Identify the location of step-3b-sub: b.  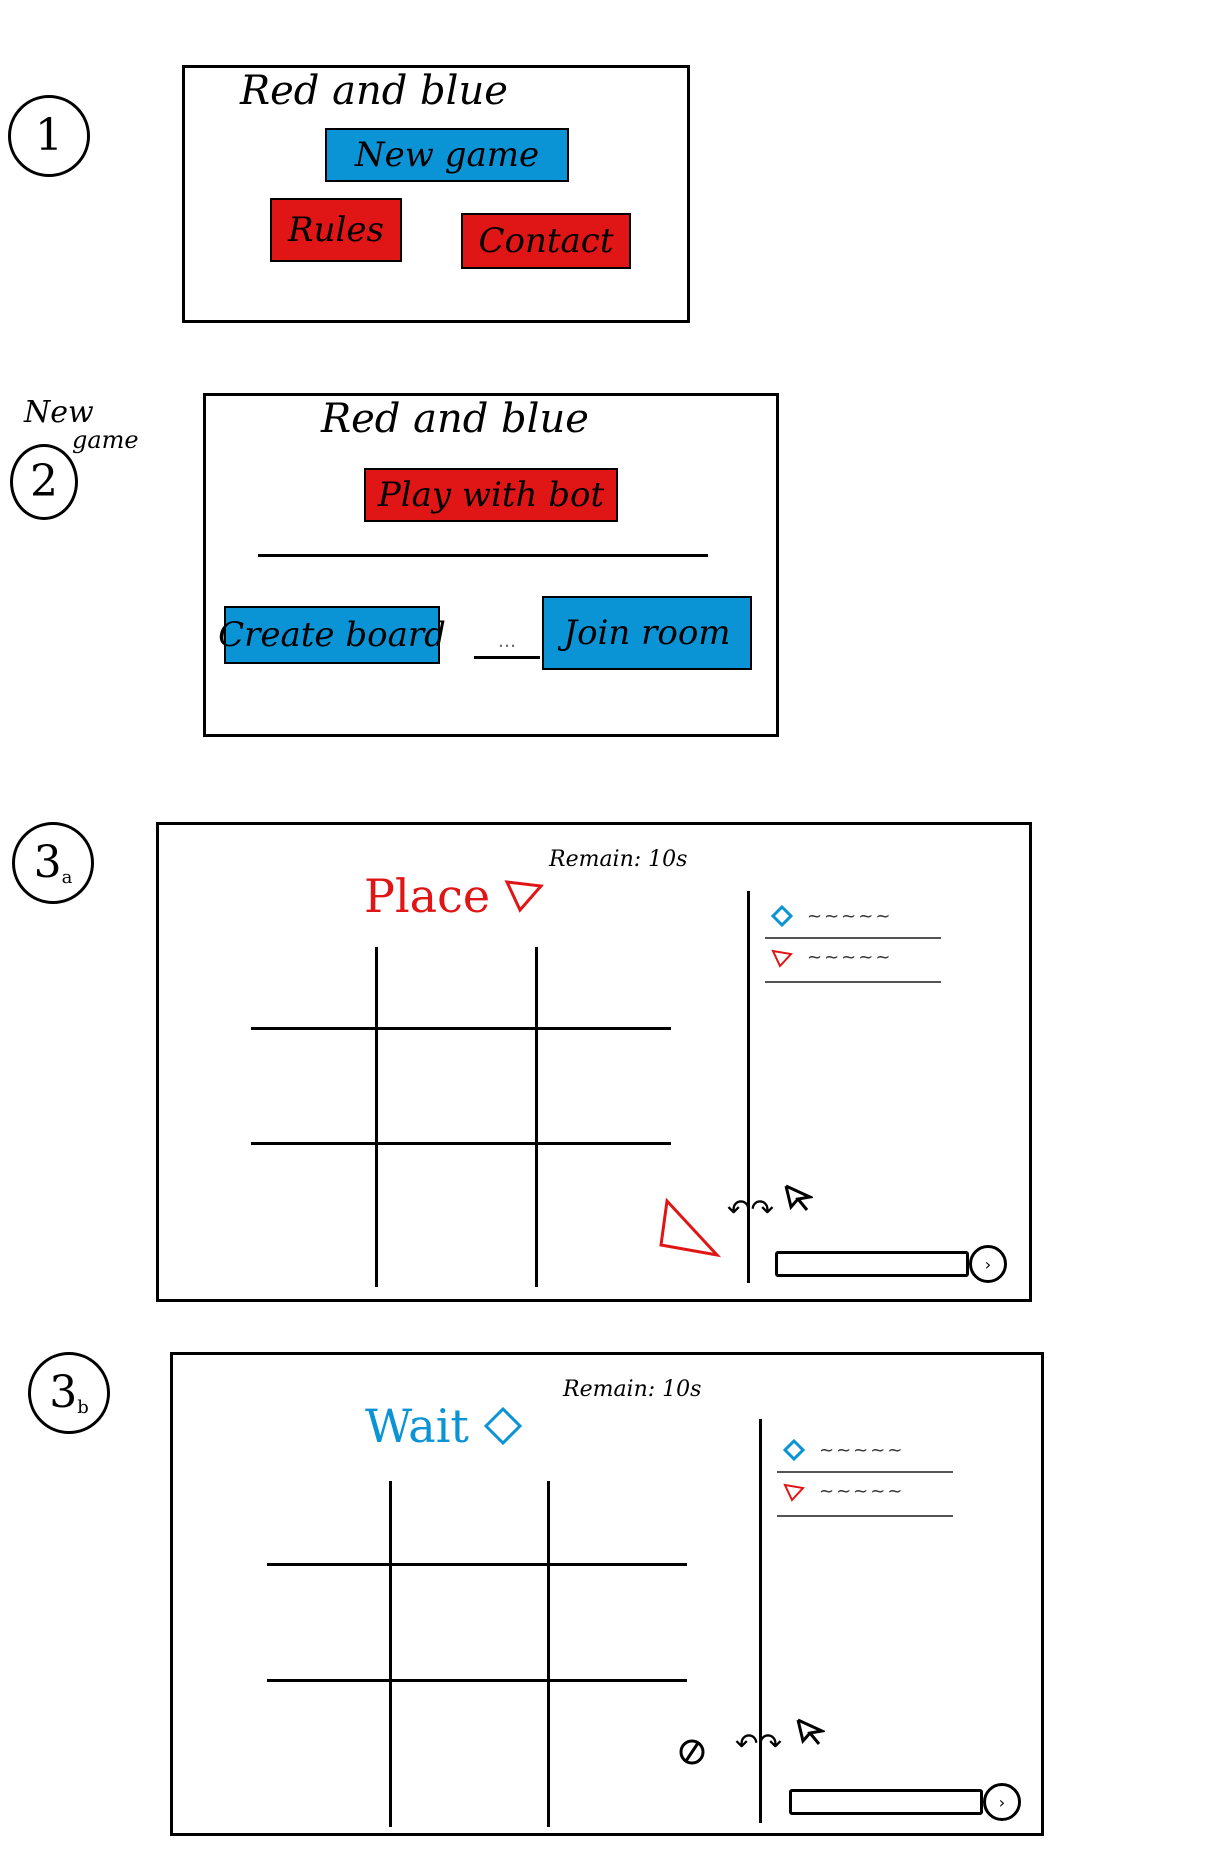
(83, 1407).